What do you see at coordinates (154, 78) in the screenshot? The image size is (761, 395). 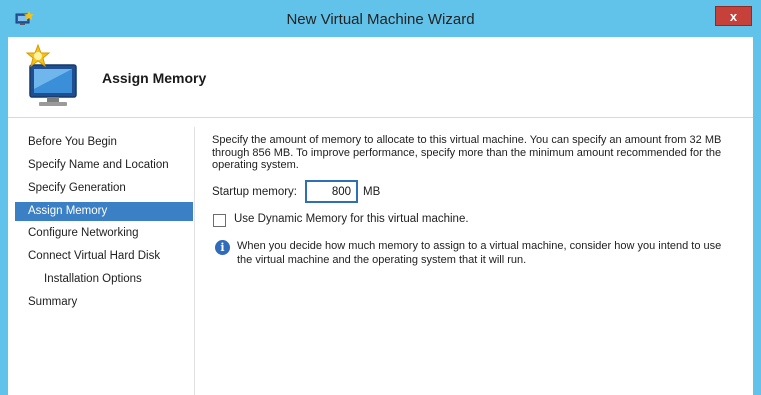 I see `page-title: Assign Memory` at bounding box center [154, 78].